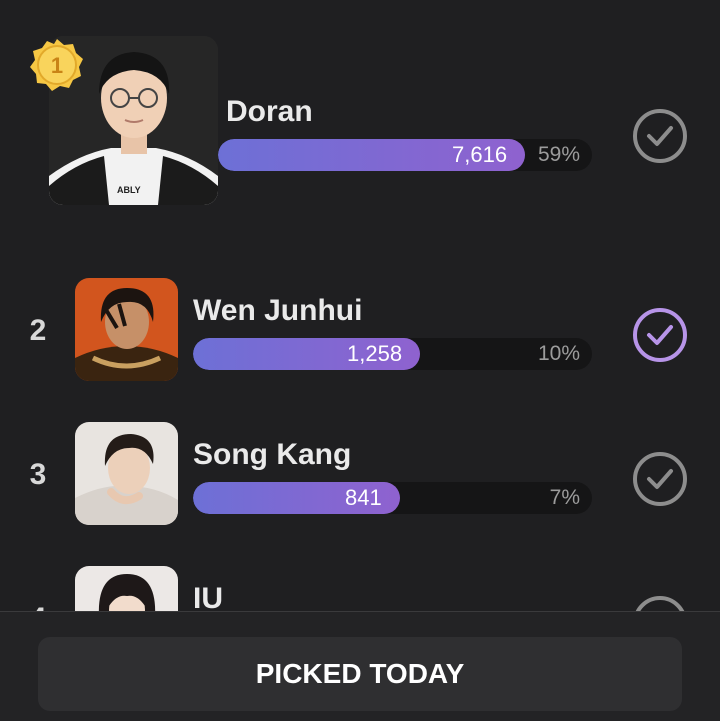 The image size is (720, 721). Describe the element at coordinates (564, 497) in the screenshot. I see `vote-percent: 7%` at that location.